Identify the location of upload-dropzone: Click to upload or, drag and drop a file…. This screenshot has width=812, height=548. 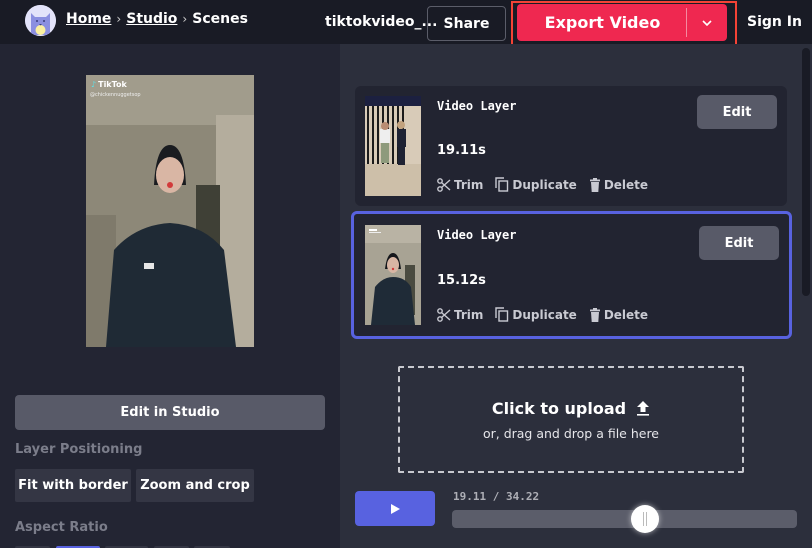
(571, 419).